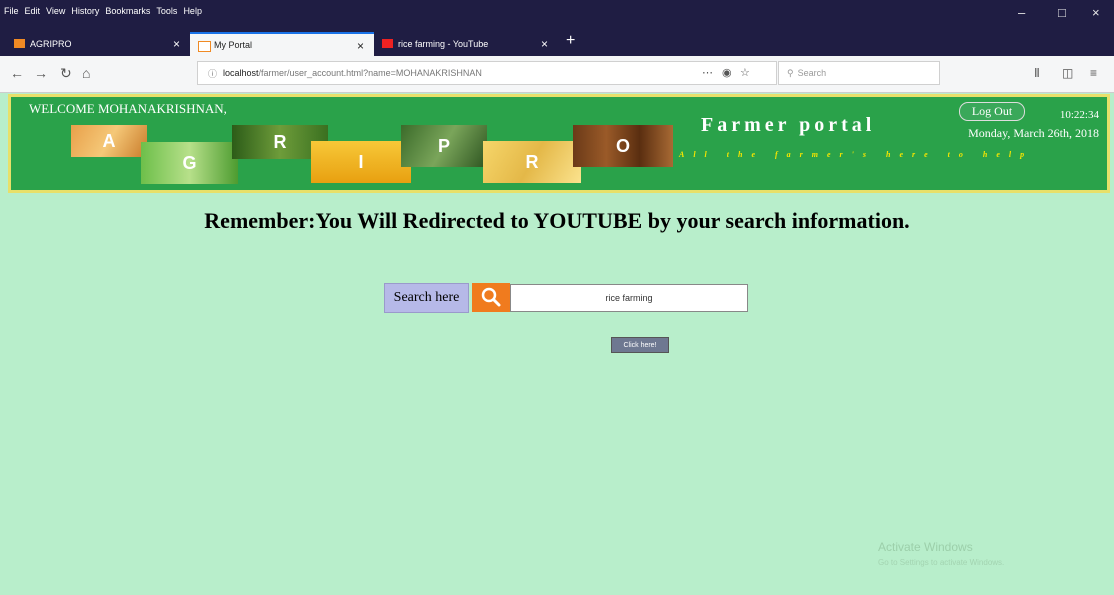 The height and width of the screenshot is (595, 1114). Describe the element at coordinates (925, 547) in the screenshot. I see `activate-windows-watermark: Activate Windows` at that location.